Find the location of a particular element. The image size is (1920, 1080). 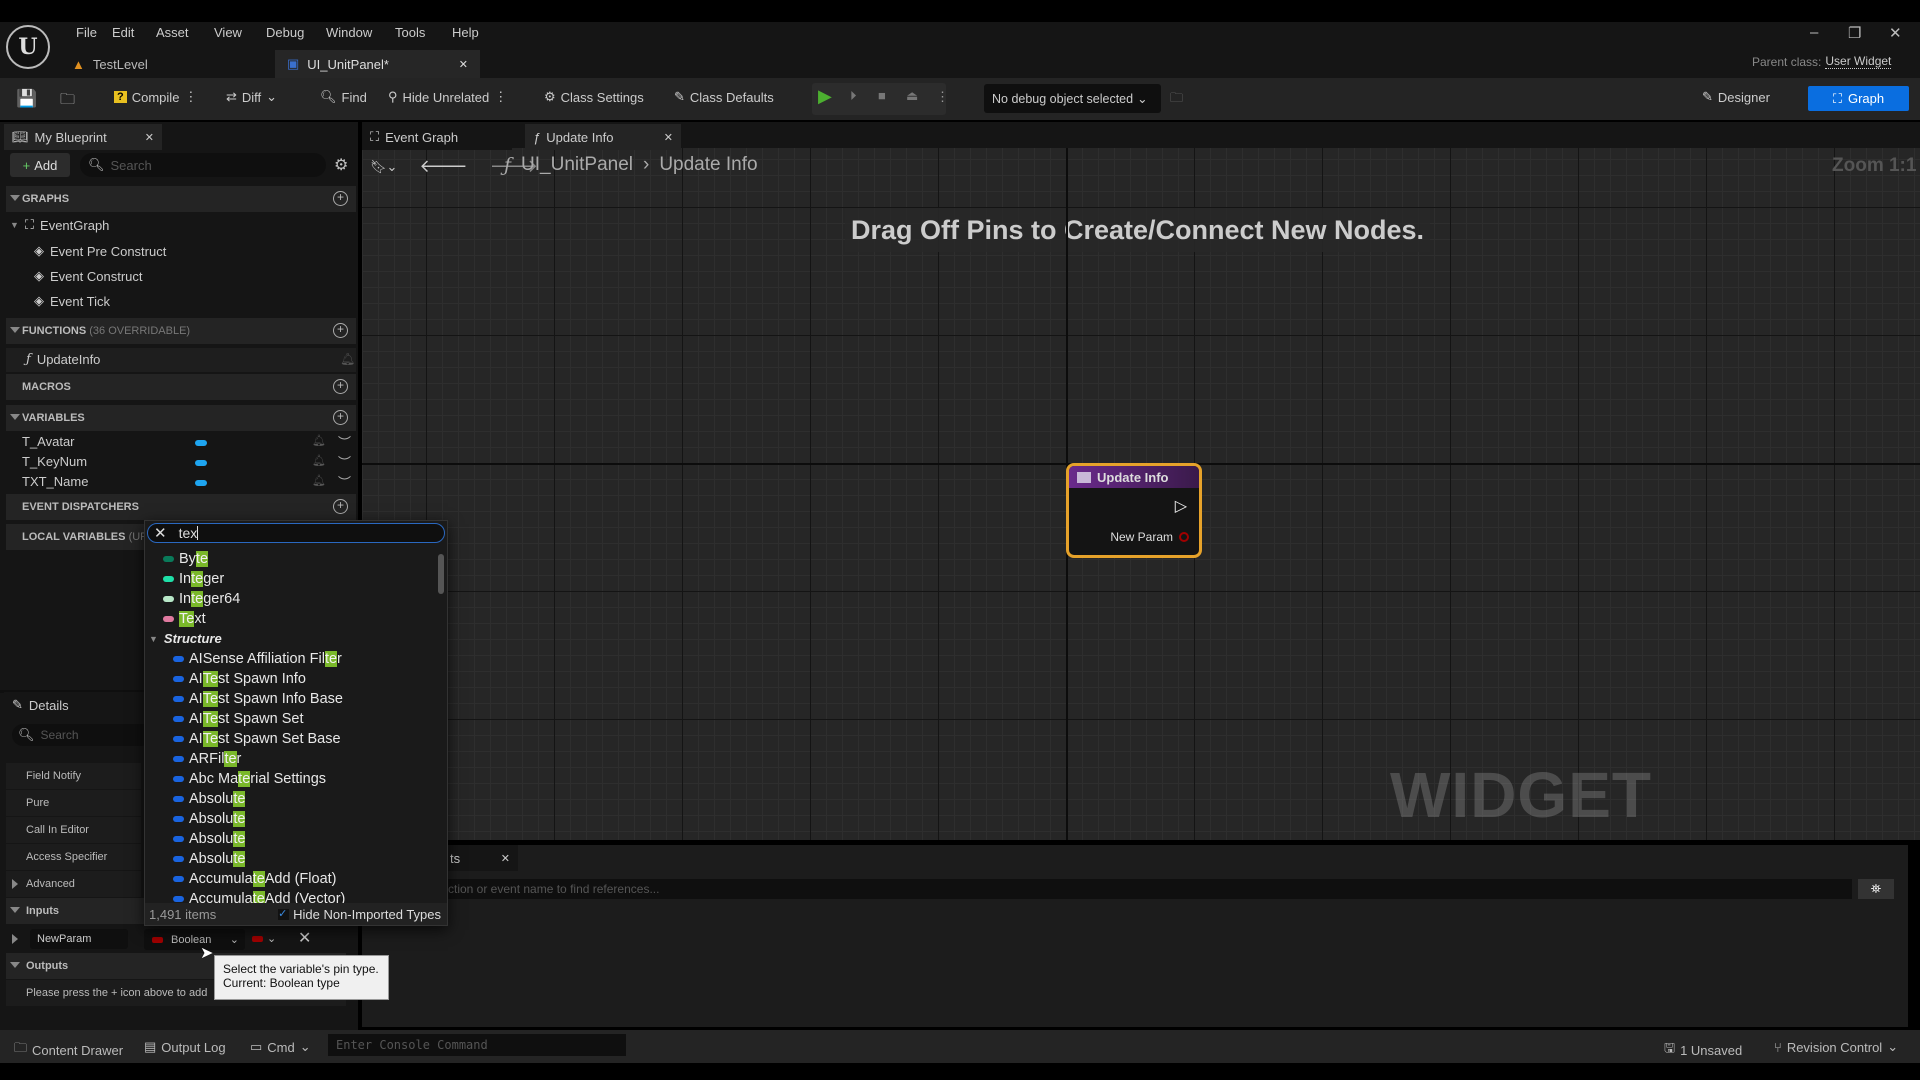

type-list-item: In te ger is located at coordinates (193, 579).